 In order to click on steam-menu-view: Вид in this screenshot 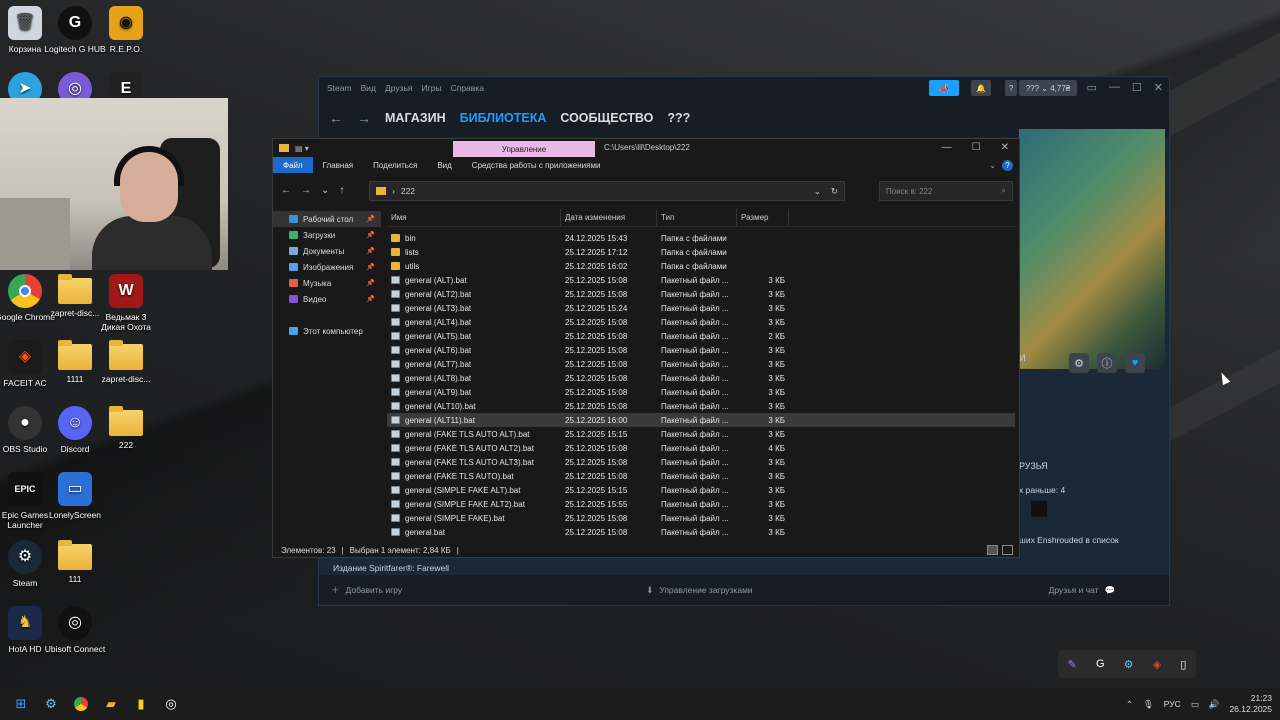, I will do `click(368, 88)`.